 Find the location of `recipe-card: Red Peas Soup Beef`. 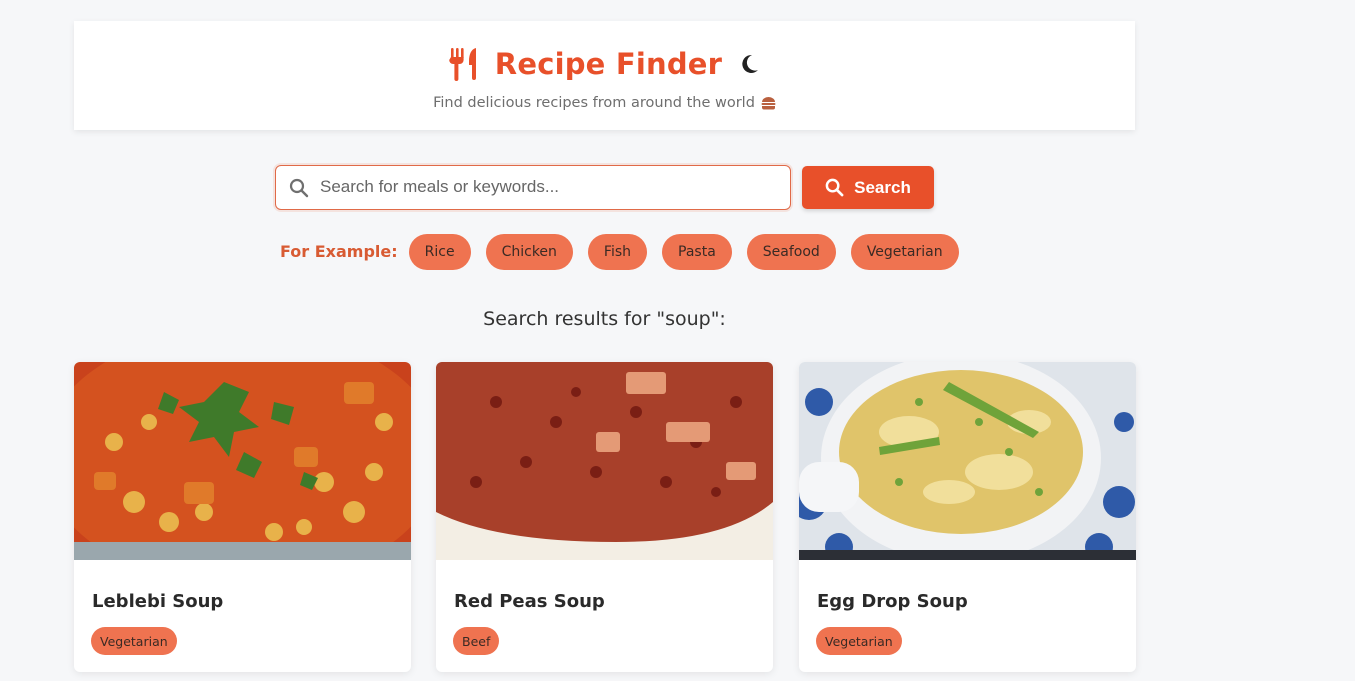

recipe-card: Red Peas Soup Beef is located at coordinates (604, 517).